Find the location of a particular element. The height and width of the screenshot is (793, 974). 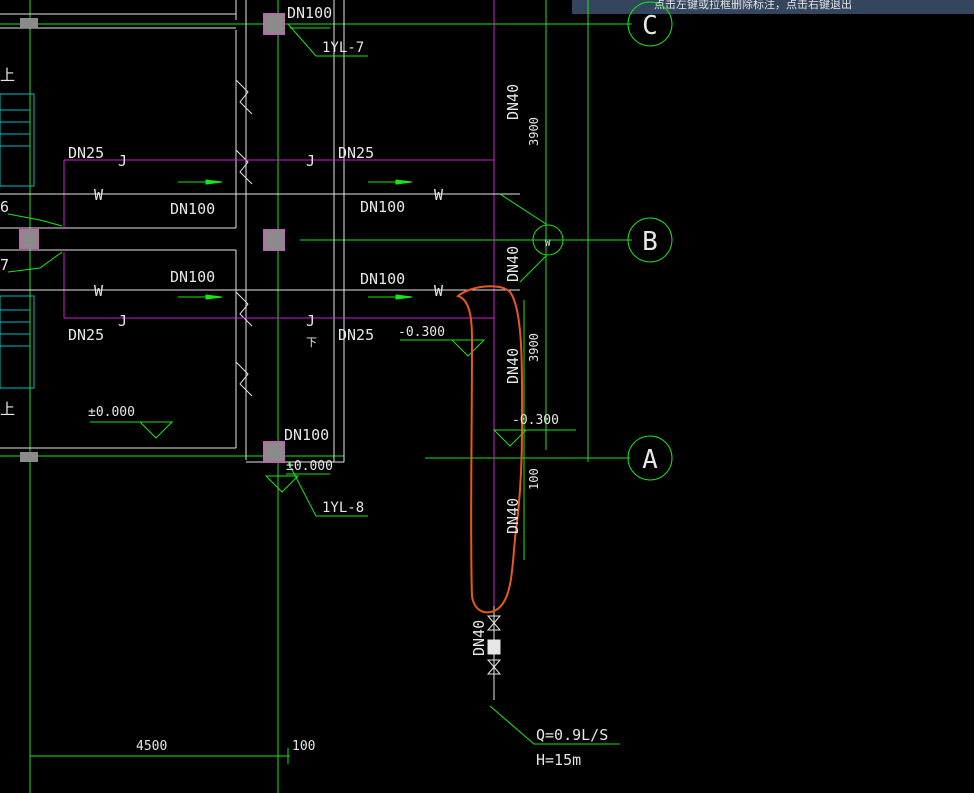

label-yl8: 1YL-8 is located at coordinates (343, 508).